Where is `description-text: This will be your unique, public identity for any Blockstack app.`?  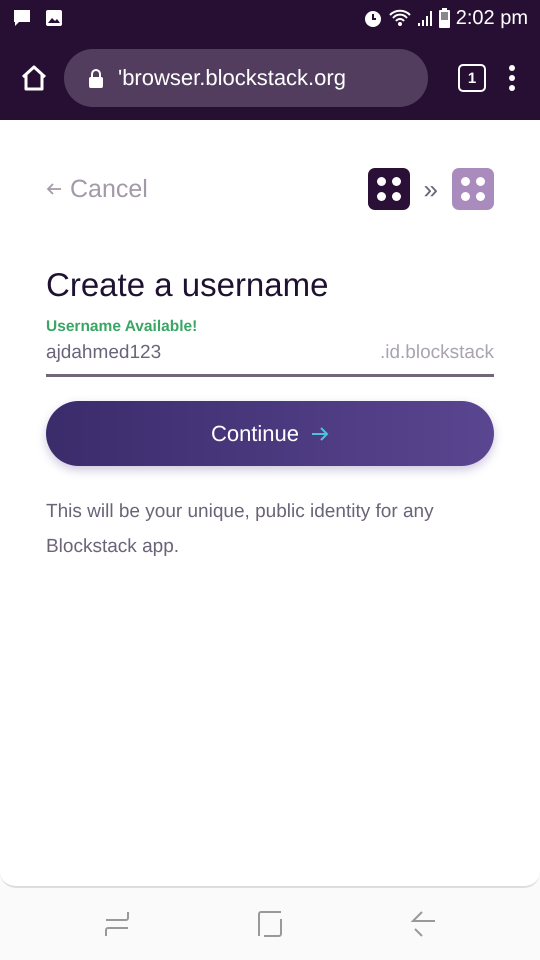
description-text: This will be your unique, public identity for any Blockstack app. is located at coordinates (240, 529).